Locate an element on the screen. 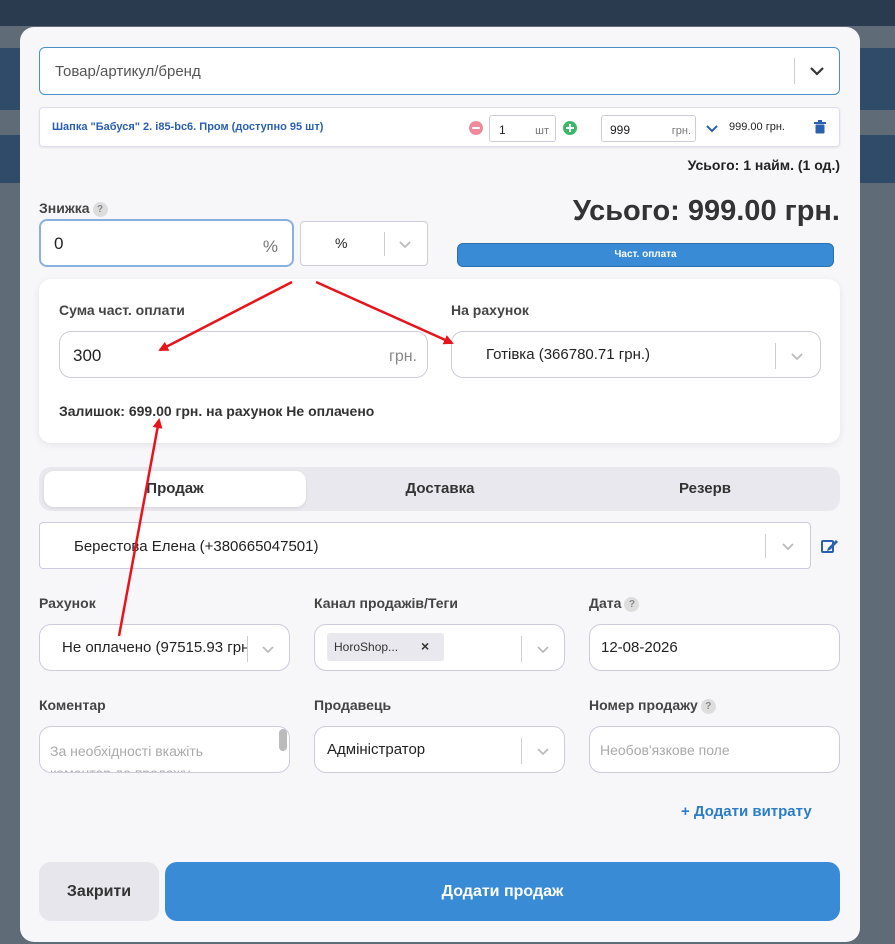 The height and width of the screenshot is (944, 895). sales-channel-label: Канал продажів/Теги is located at coordinates (386, 603).